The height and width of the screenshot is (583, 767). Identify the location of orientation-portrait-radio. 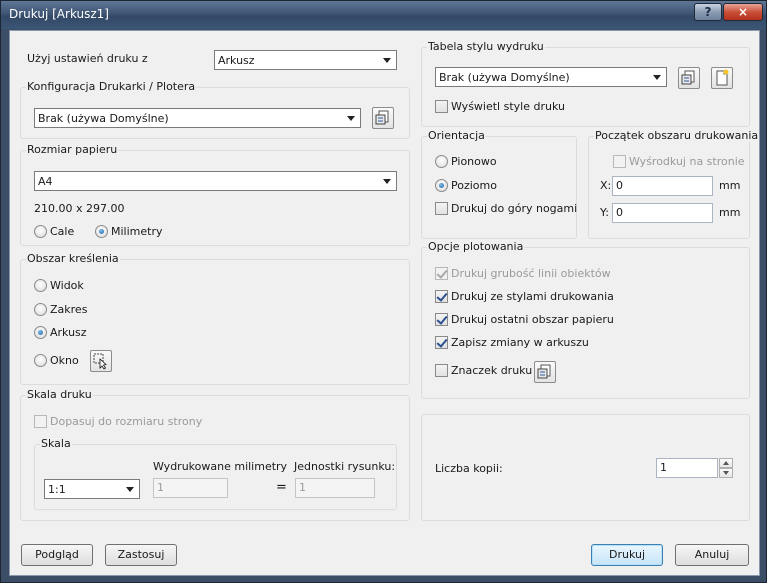
(441, 161).